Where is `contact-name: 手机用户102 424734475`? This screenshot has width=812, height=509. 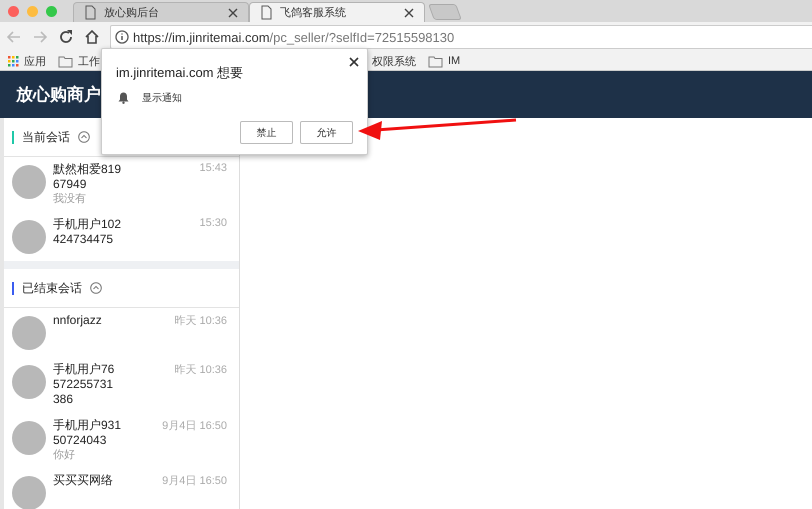
contact-name: 手机用户102 424734475 is located at coordinates (87, 232).